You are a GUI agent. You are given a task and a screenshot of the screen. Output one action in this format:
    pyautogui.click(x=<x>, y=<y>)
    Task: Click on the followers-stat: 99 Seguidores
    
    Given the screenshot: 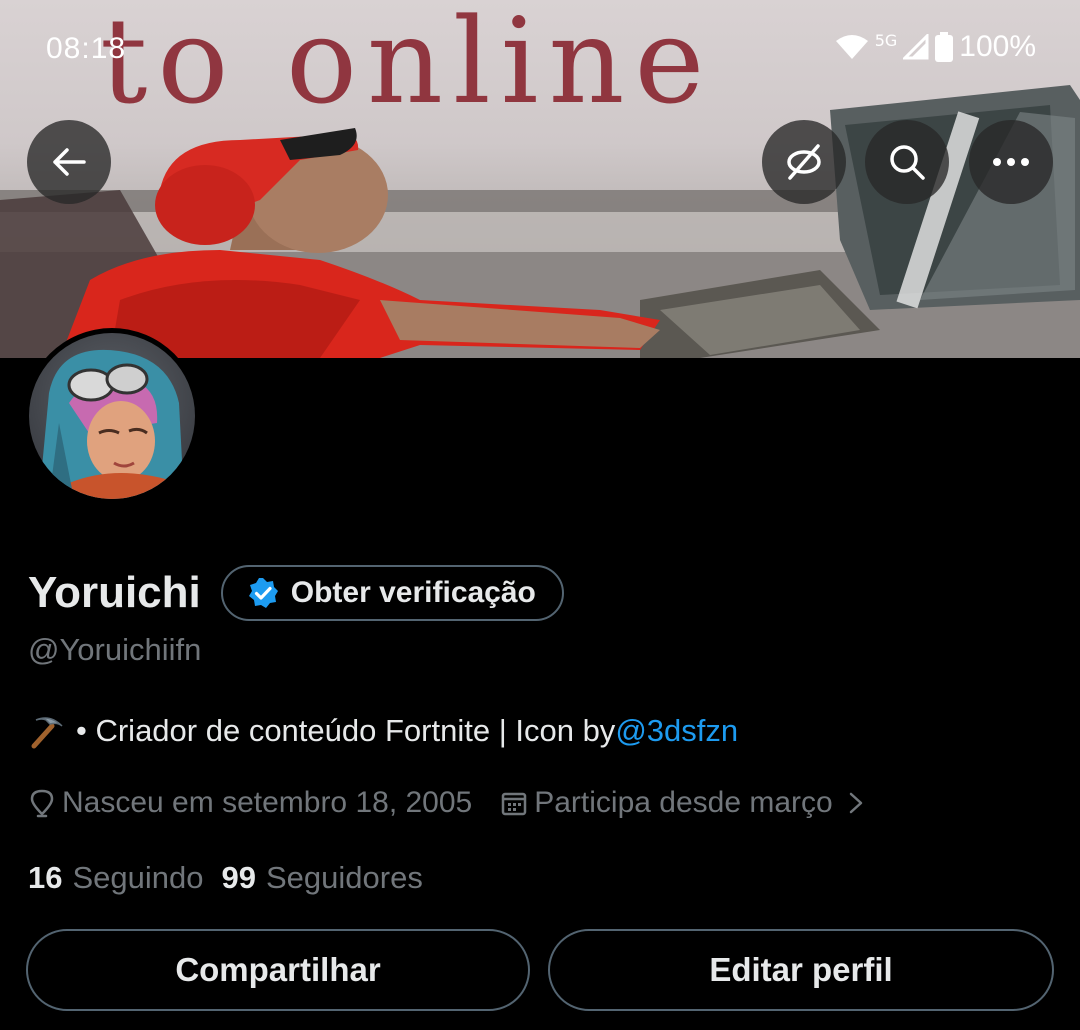 What is the action you would take?
    pyautogui.click(x=322, y=878)
    